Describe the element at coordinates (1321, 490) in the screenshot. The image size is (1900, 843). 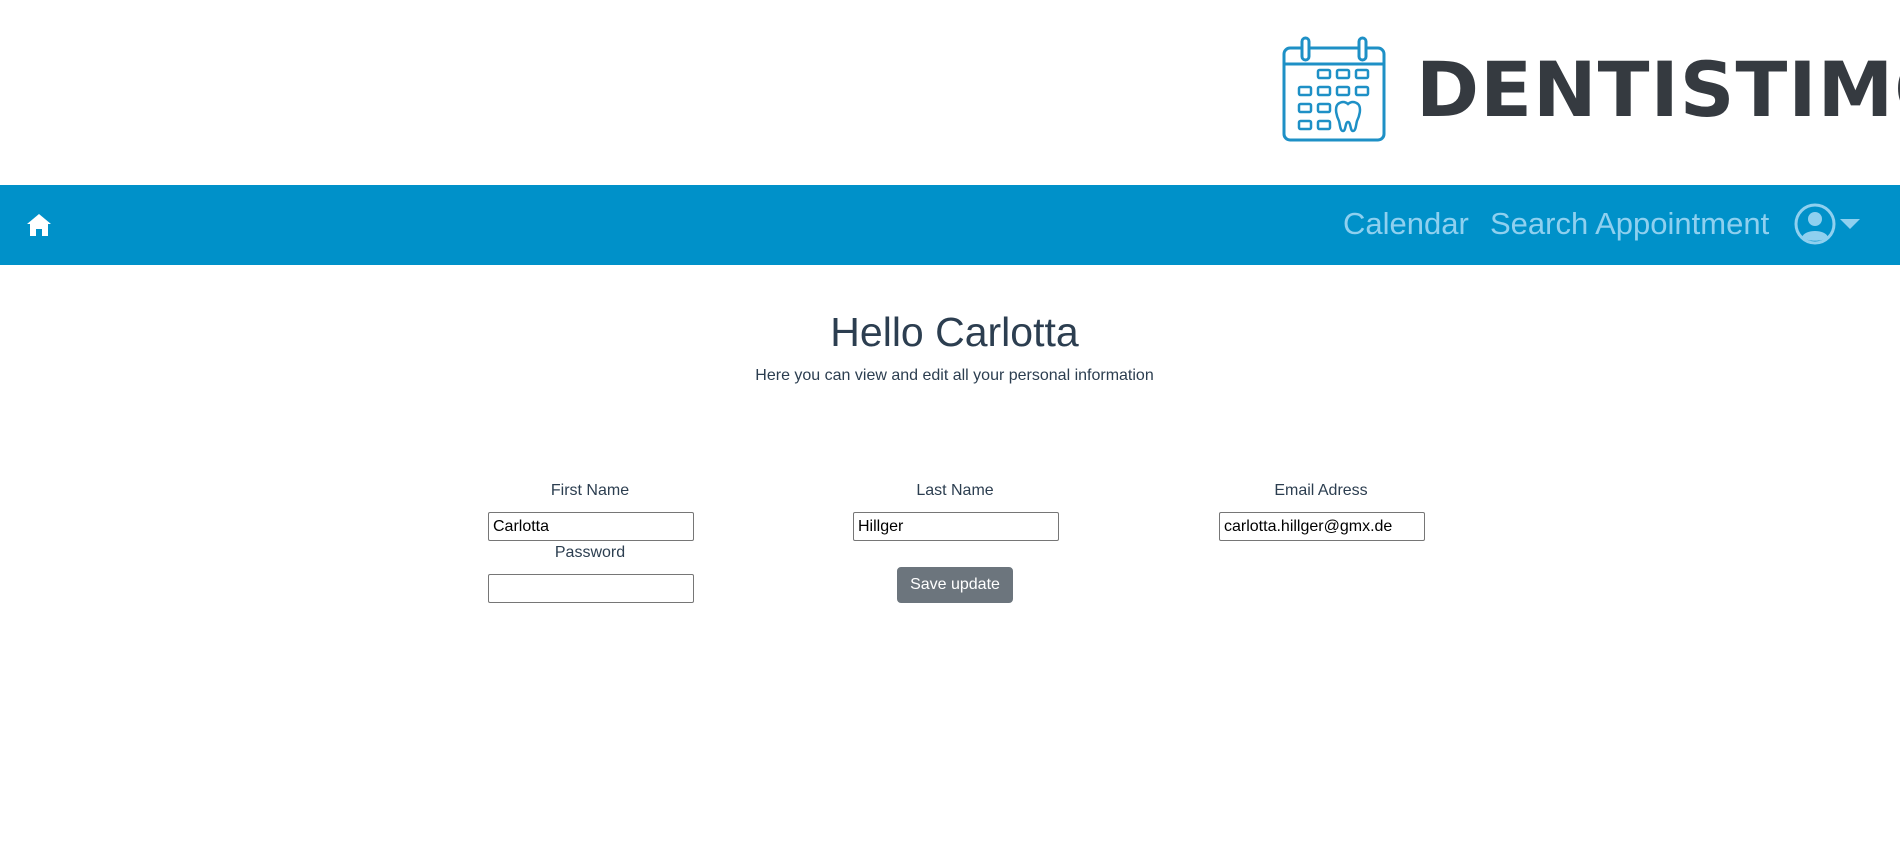
I see `email-label: Email Adress` at that location.